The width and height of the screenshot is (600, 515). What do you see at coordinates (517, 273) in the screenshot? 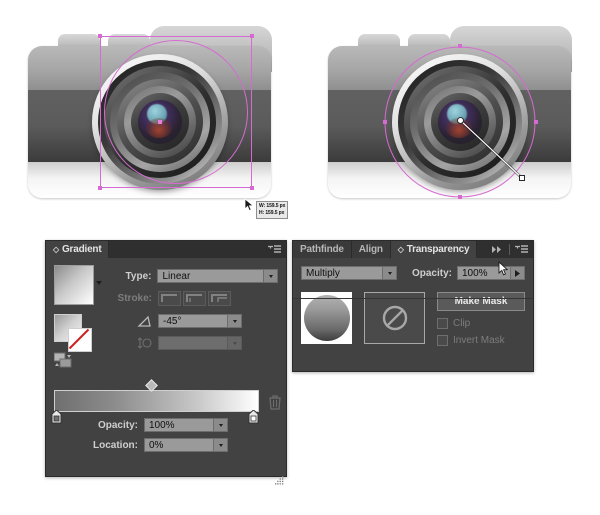
I see `opacity-stepper-icon` at bounding box center [517, 273].